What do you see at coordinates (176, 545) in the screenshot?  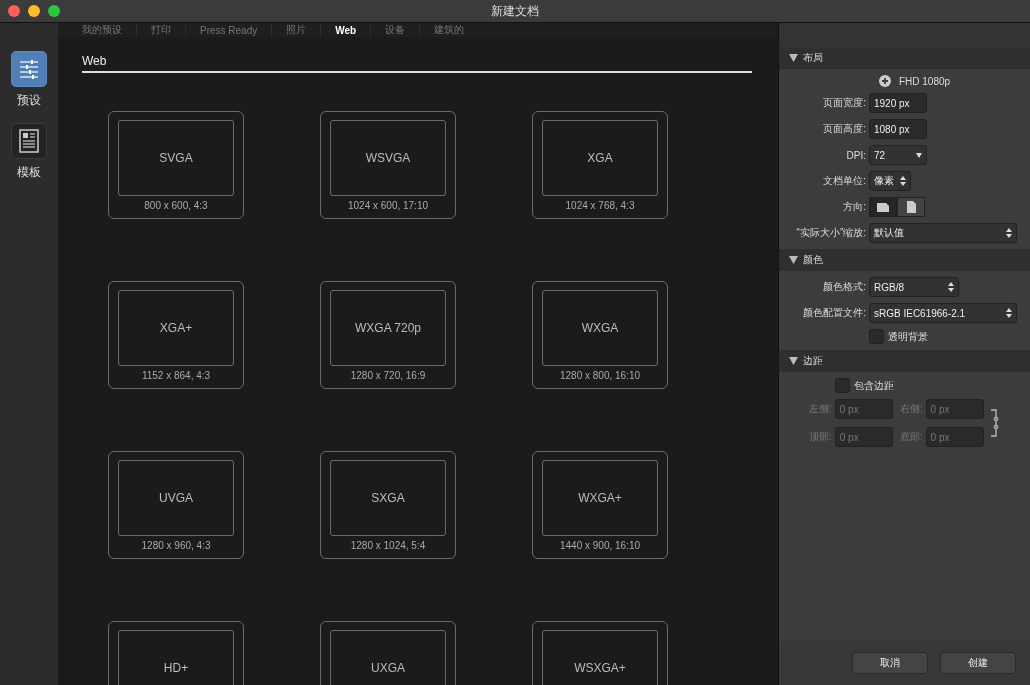 I see `preset-size: 1280 x 960, 4:3` at bounding box center [176, 545].